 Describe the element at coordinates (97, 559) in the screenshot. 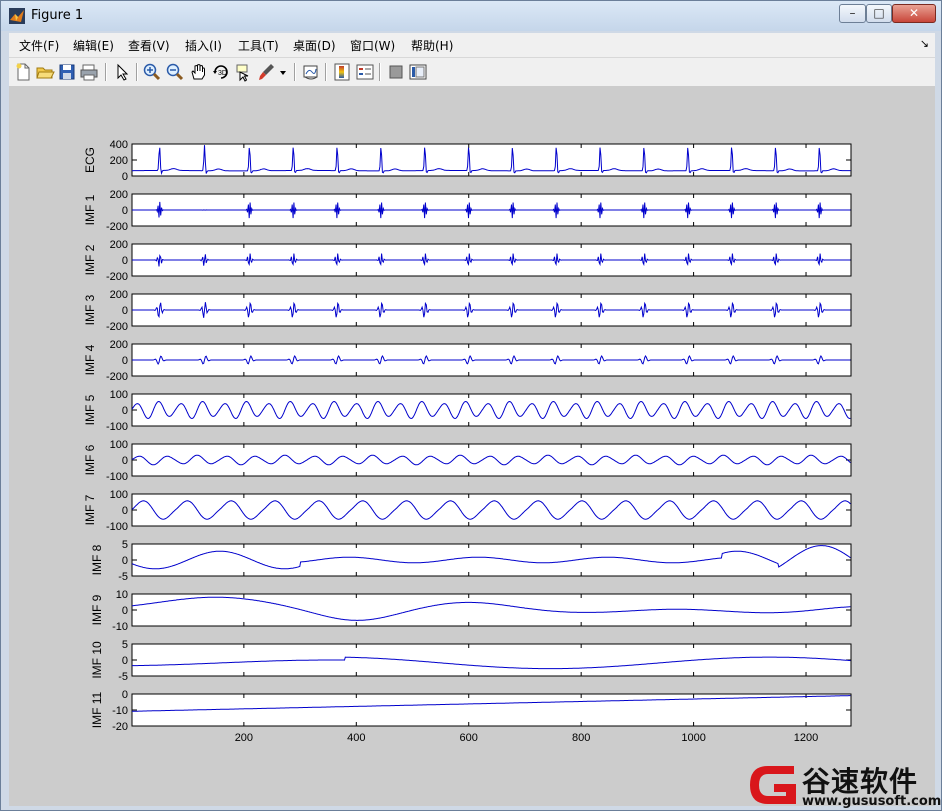

I see `y-axis-label: IMF 8` at that location.